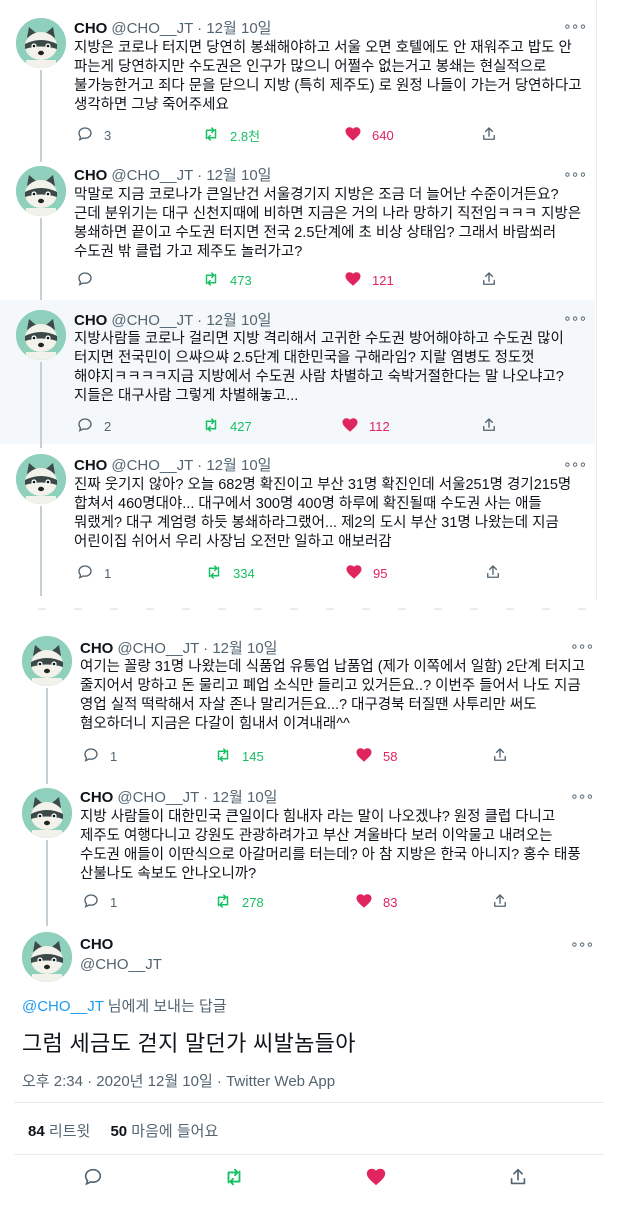 The image size is (617, 1220). I want to click on reply-button: 3, so click(93, 135).